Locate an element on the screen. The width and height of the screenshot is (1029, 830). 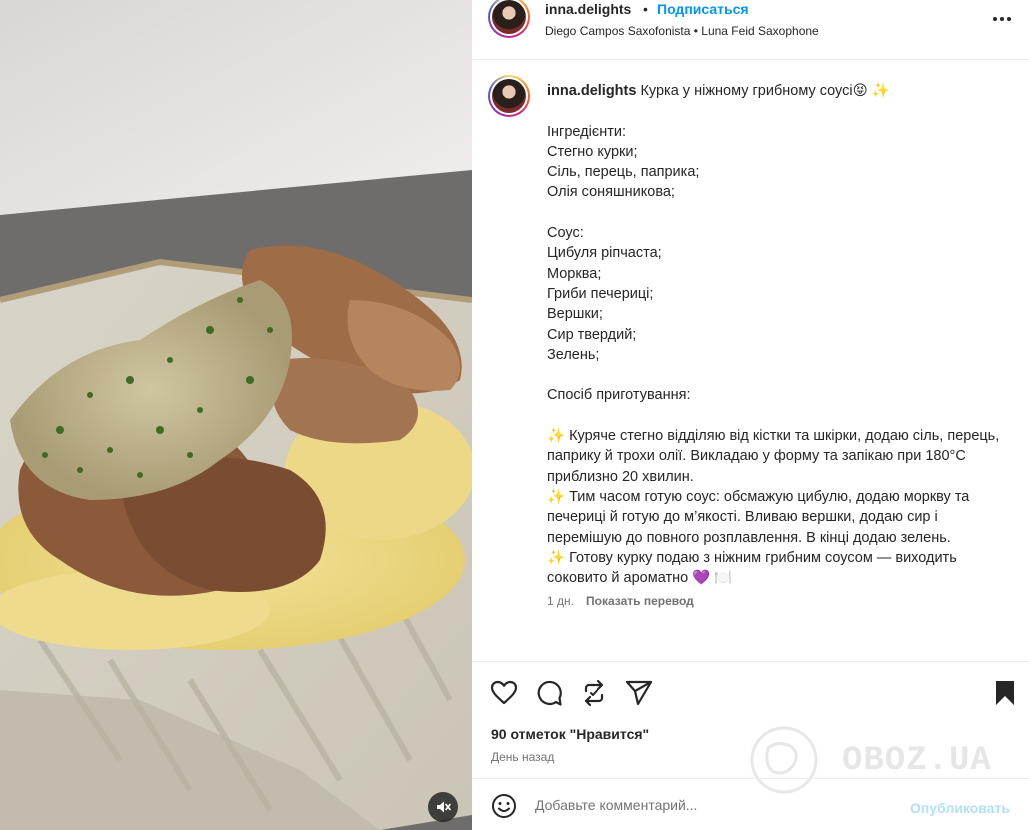
mute-button is located at coordinates (443, 807).